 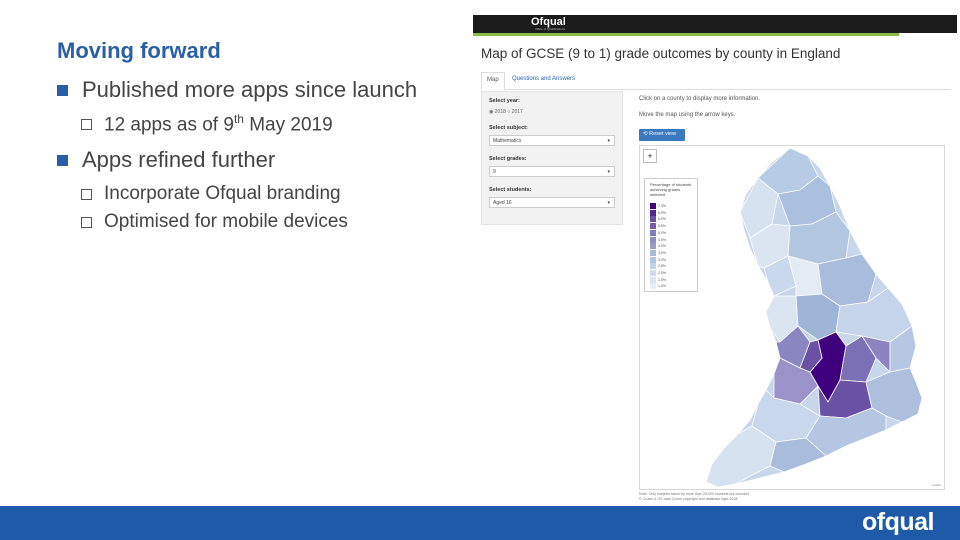 What do you see at coordinates (716, 81) in the screenshot?
I see `tab-bar: Map Questions and Answers` at bounding box center [716, 81].